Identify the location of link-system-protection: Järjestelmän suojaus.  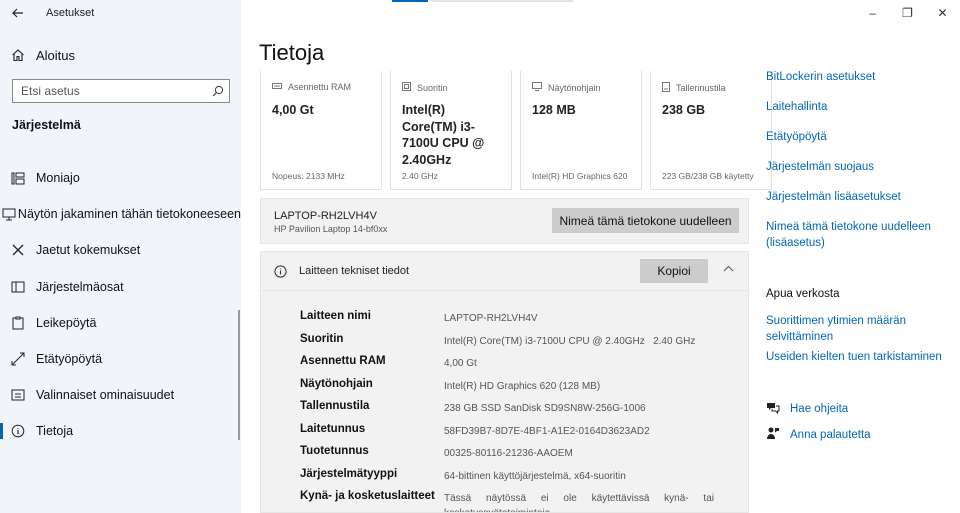
(820, 168).